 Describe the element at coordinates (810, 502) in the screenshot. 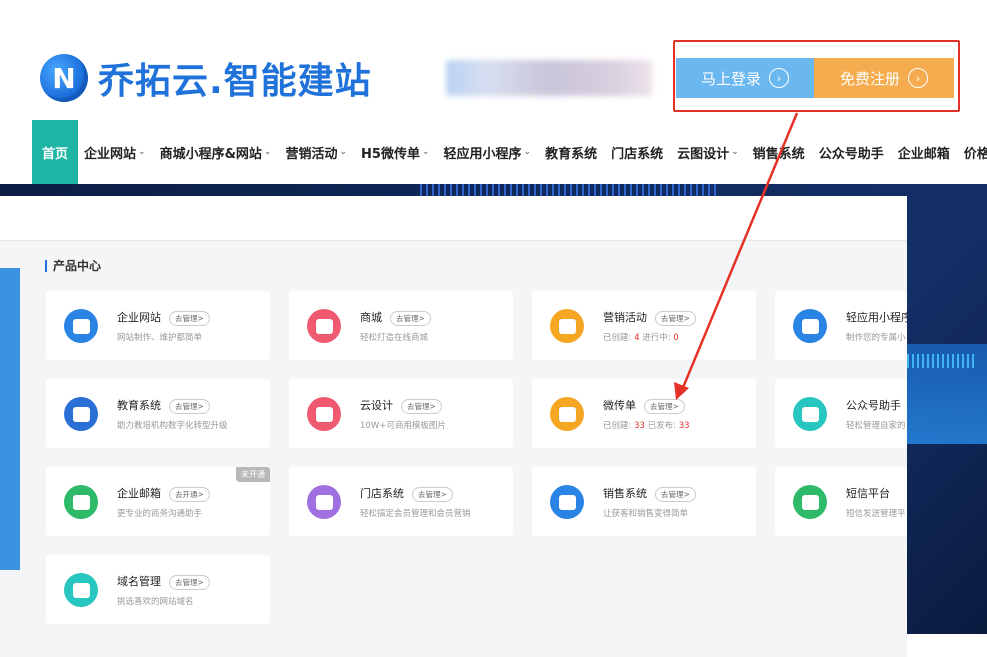

I see `sms-icon` at that location.